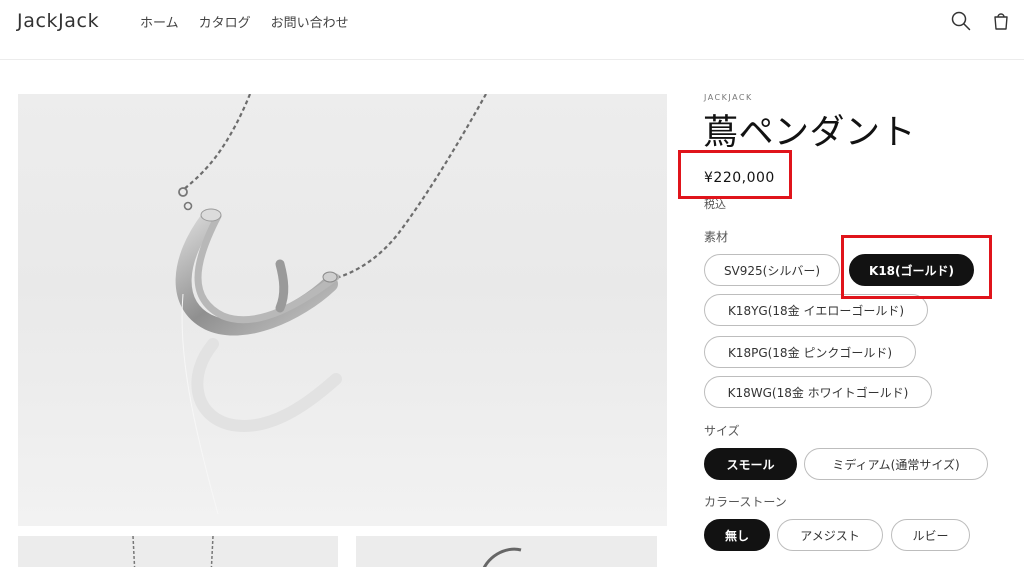 Image resolution: width=1024 pixels, height=567 pixels. I want to click on material-option-k18pg: K18PG(18金 ピンクゴールド), so click(810, 352).